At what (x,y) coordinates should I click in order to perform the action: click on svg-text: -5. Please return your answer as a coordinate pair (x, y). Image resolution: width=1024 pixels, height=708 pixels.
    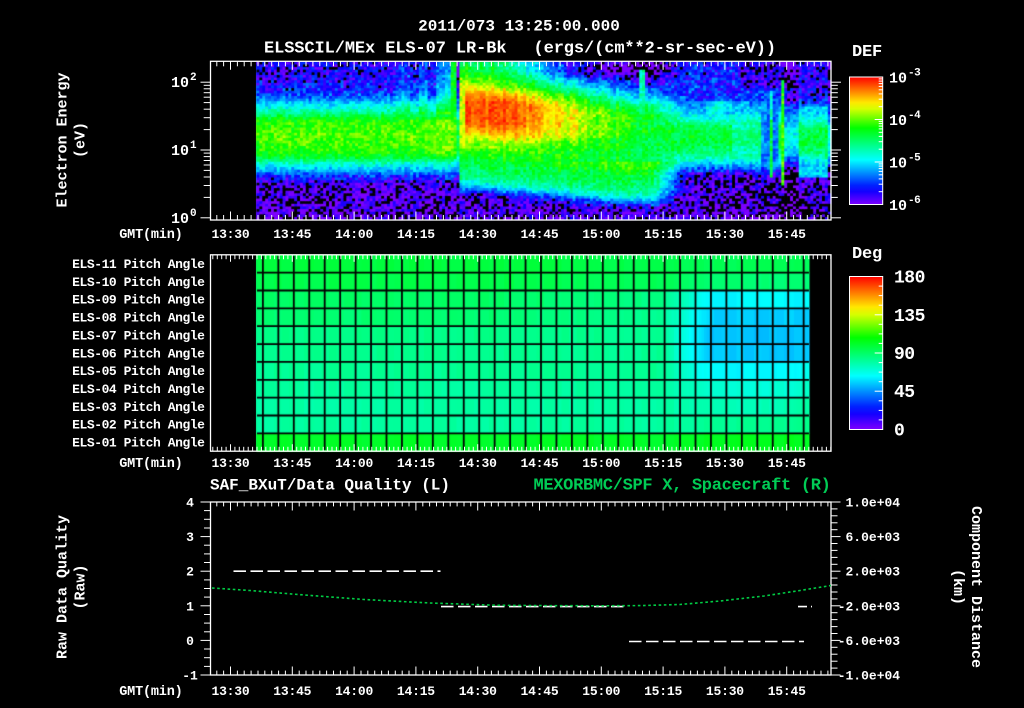
    Looking at the image, I should click on (914, 159).